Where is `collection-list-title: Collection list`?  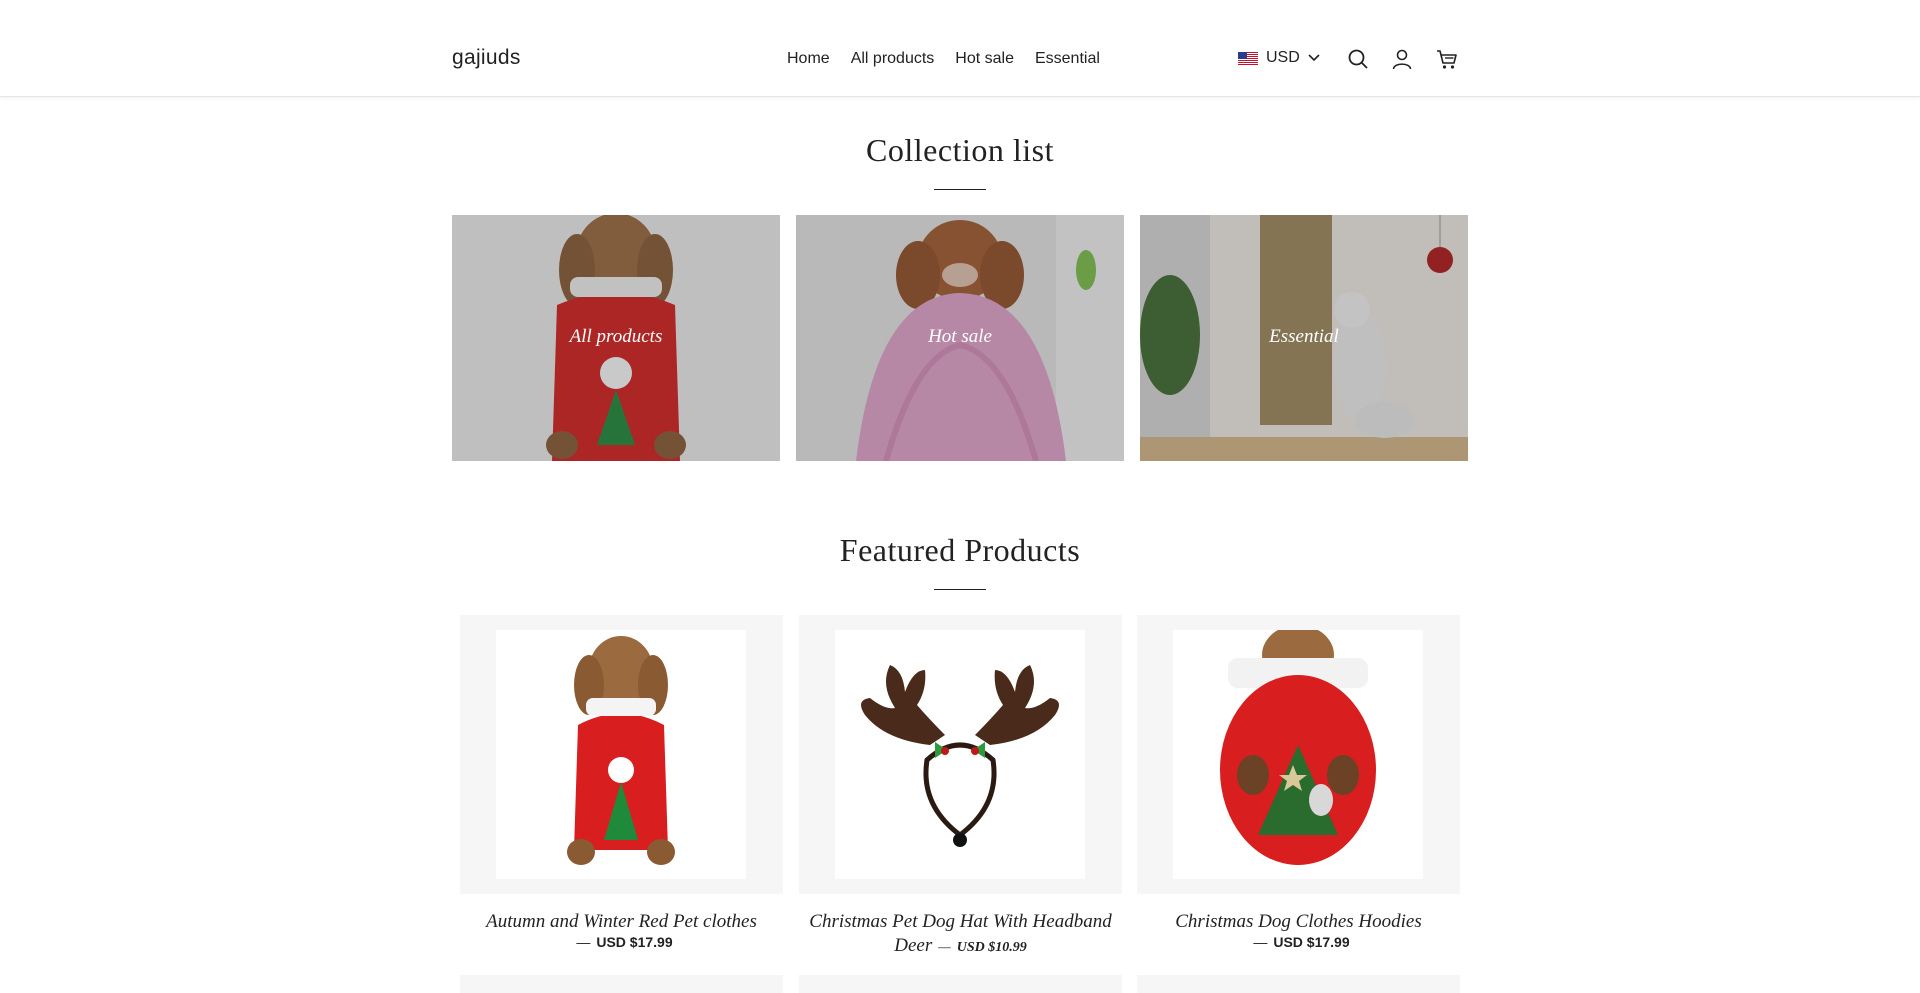 collection-list-title: Collection list is located at coordinates (960, 150).